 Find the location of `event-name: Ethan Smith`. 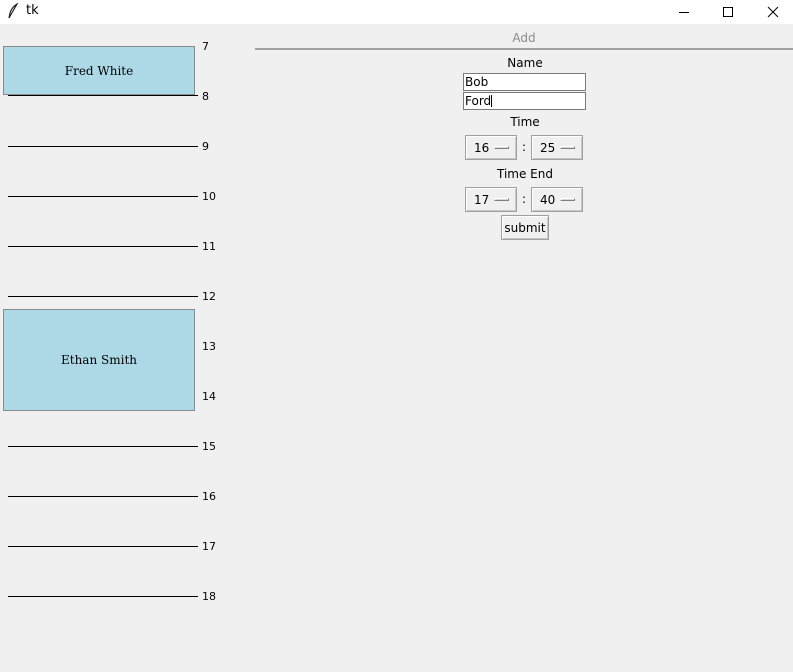

event-name: Ethan Smith is located at coordinates (99, 360).